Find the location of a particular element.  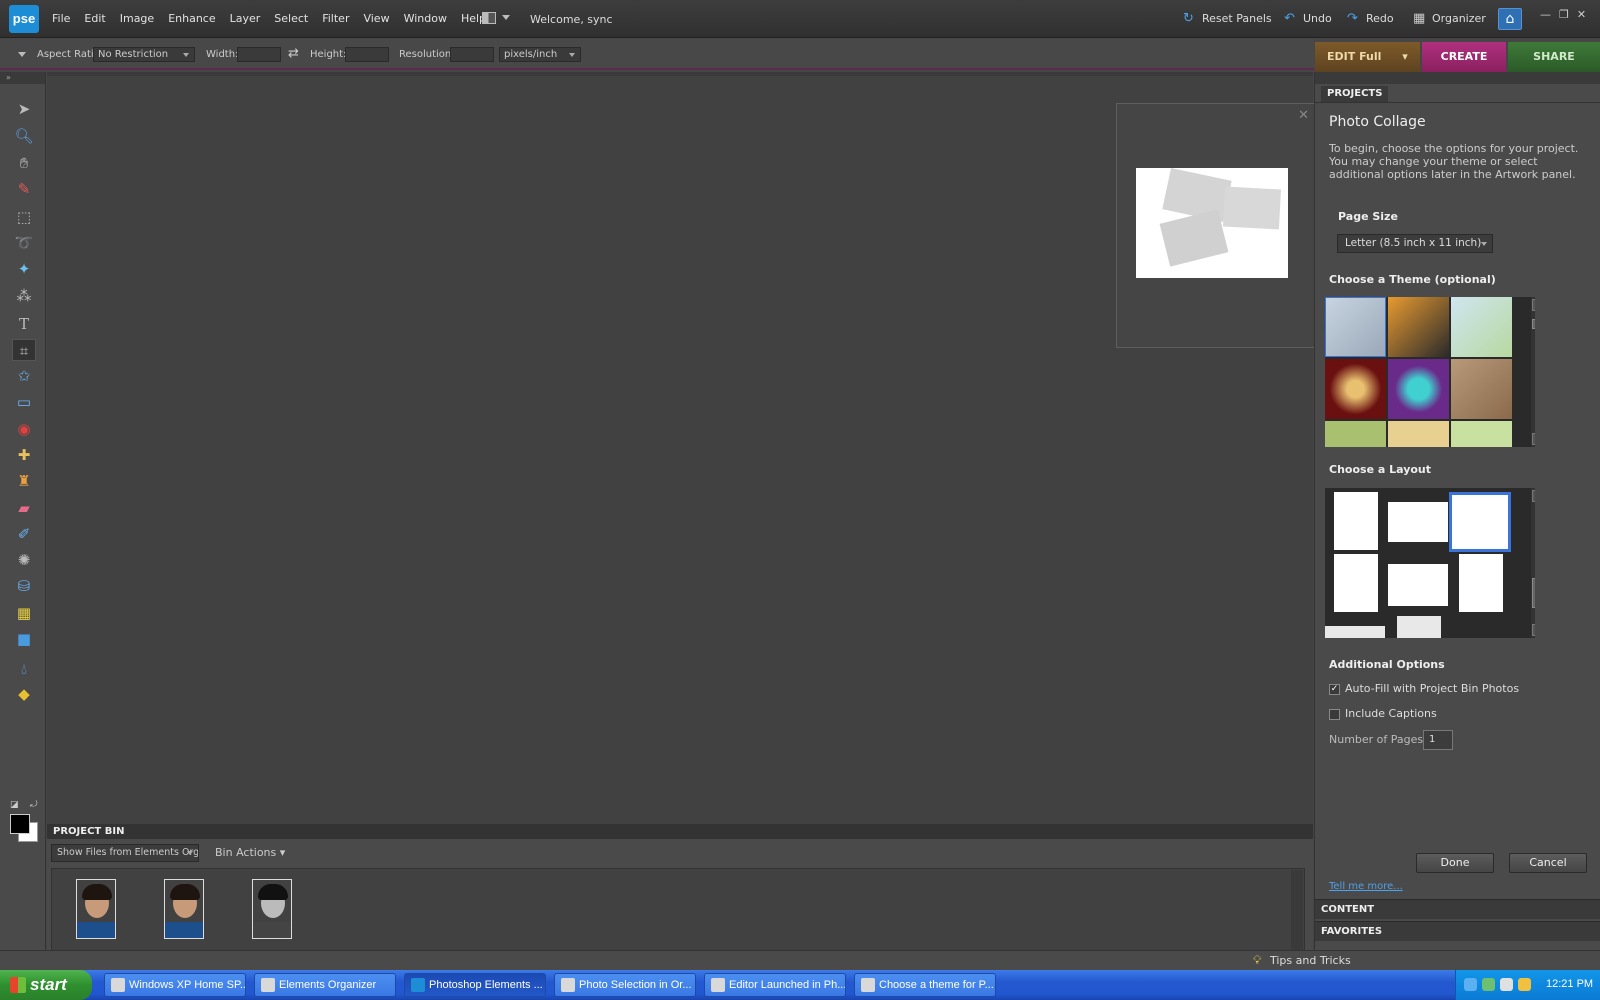

project-bin-scrollbar is located at coordinates (1297, 916).